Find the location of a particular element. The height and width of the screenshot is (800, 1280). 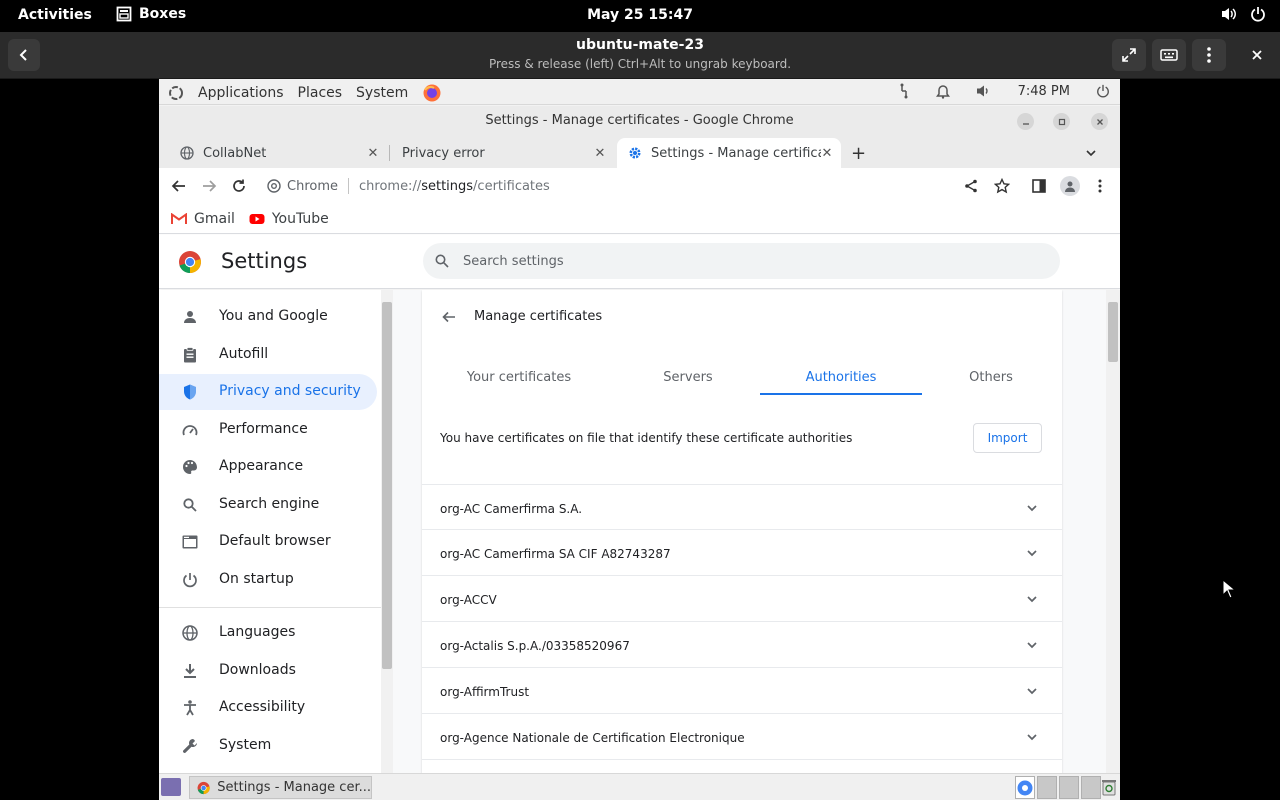

firefox-icon is located at coordinates (432, 93).